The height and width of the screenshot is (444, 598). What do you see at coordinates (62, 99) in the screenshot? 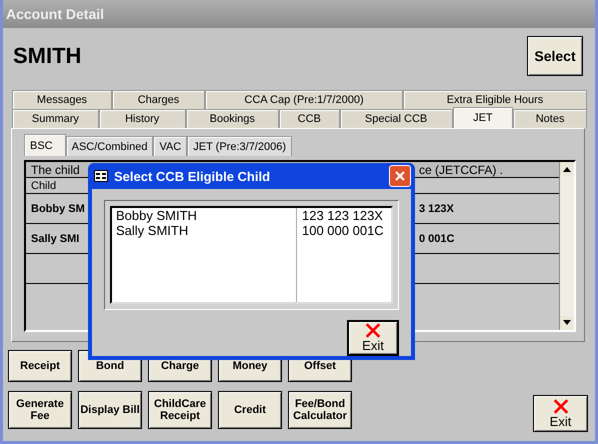
I see `tab: Messages` at bounding box center [62, 99].